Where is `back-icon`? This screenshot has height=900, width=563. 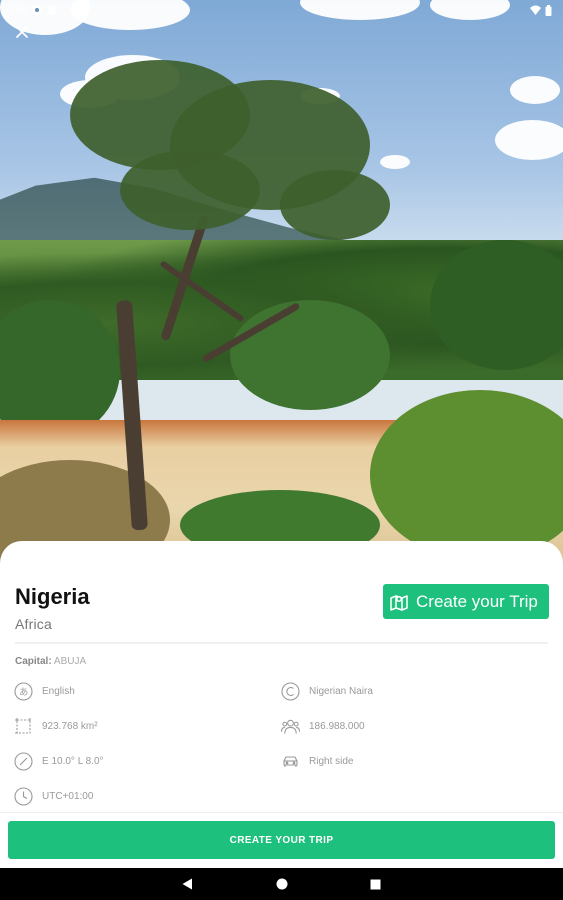
back-icon is located at coordinates (187, 884).